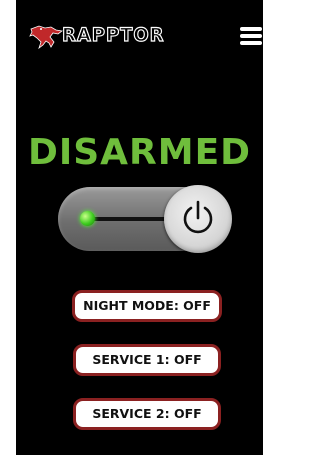 The height and width of the screenshot is (455, 320). What do you see at coordinates (113, 34) in the screenshot?
I see `app-title: RAPPTOR` at bounding box center [113, 34].